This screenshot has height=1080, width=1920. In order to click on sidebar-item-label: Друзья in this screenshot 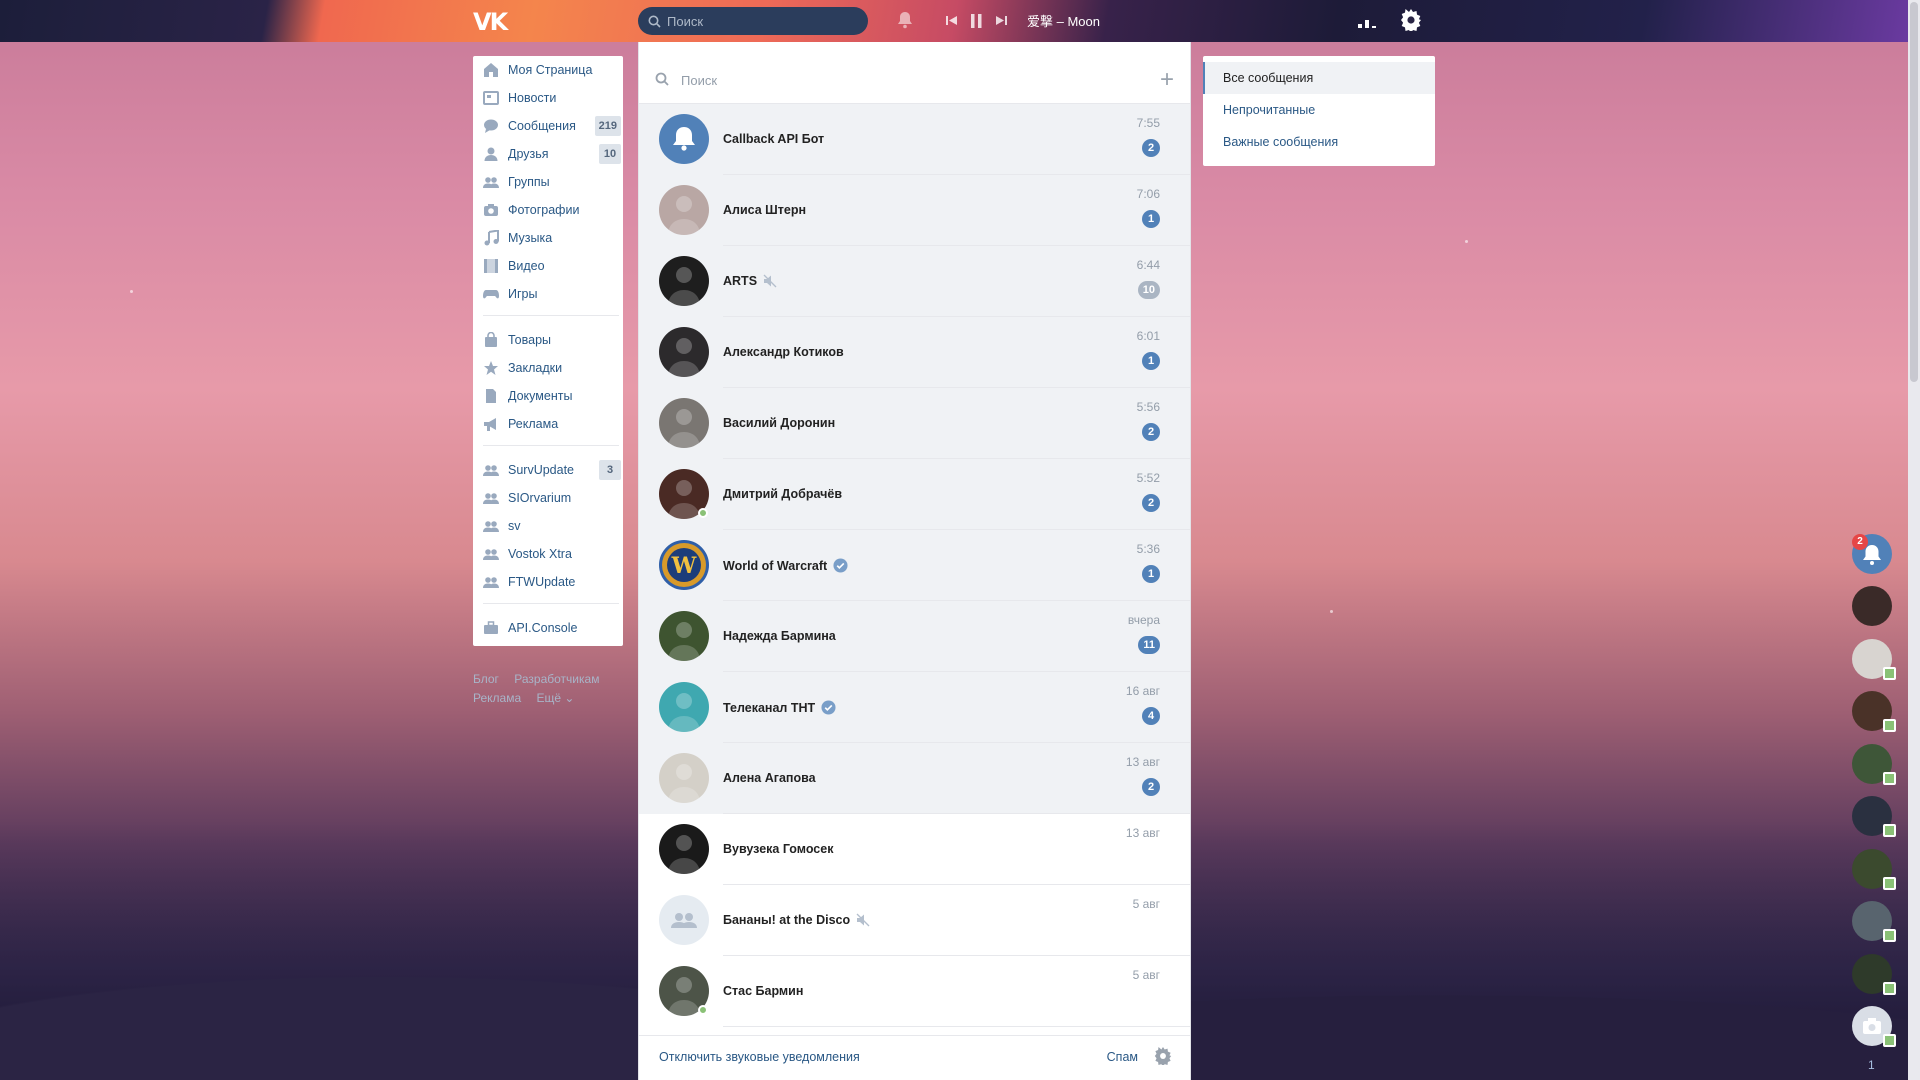, I will do `click(528, 154)`.